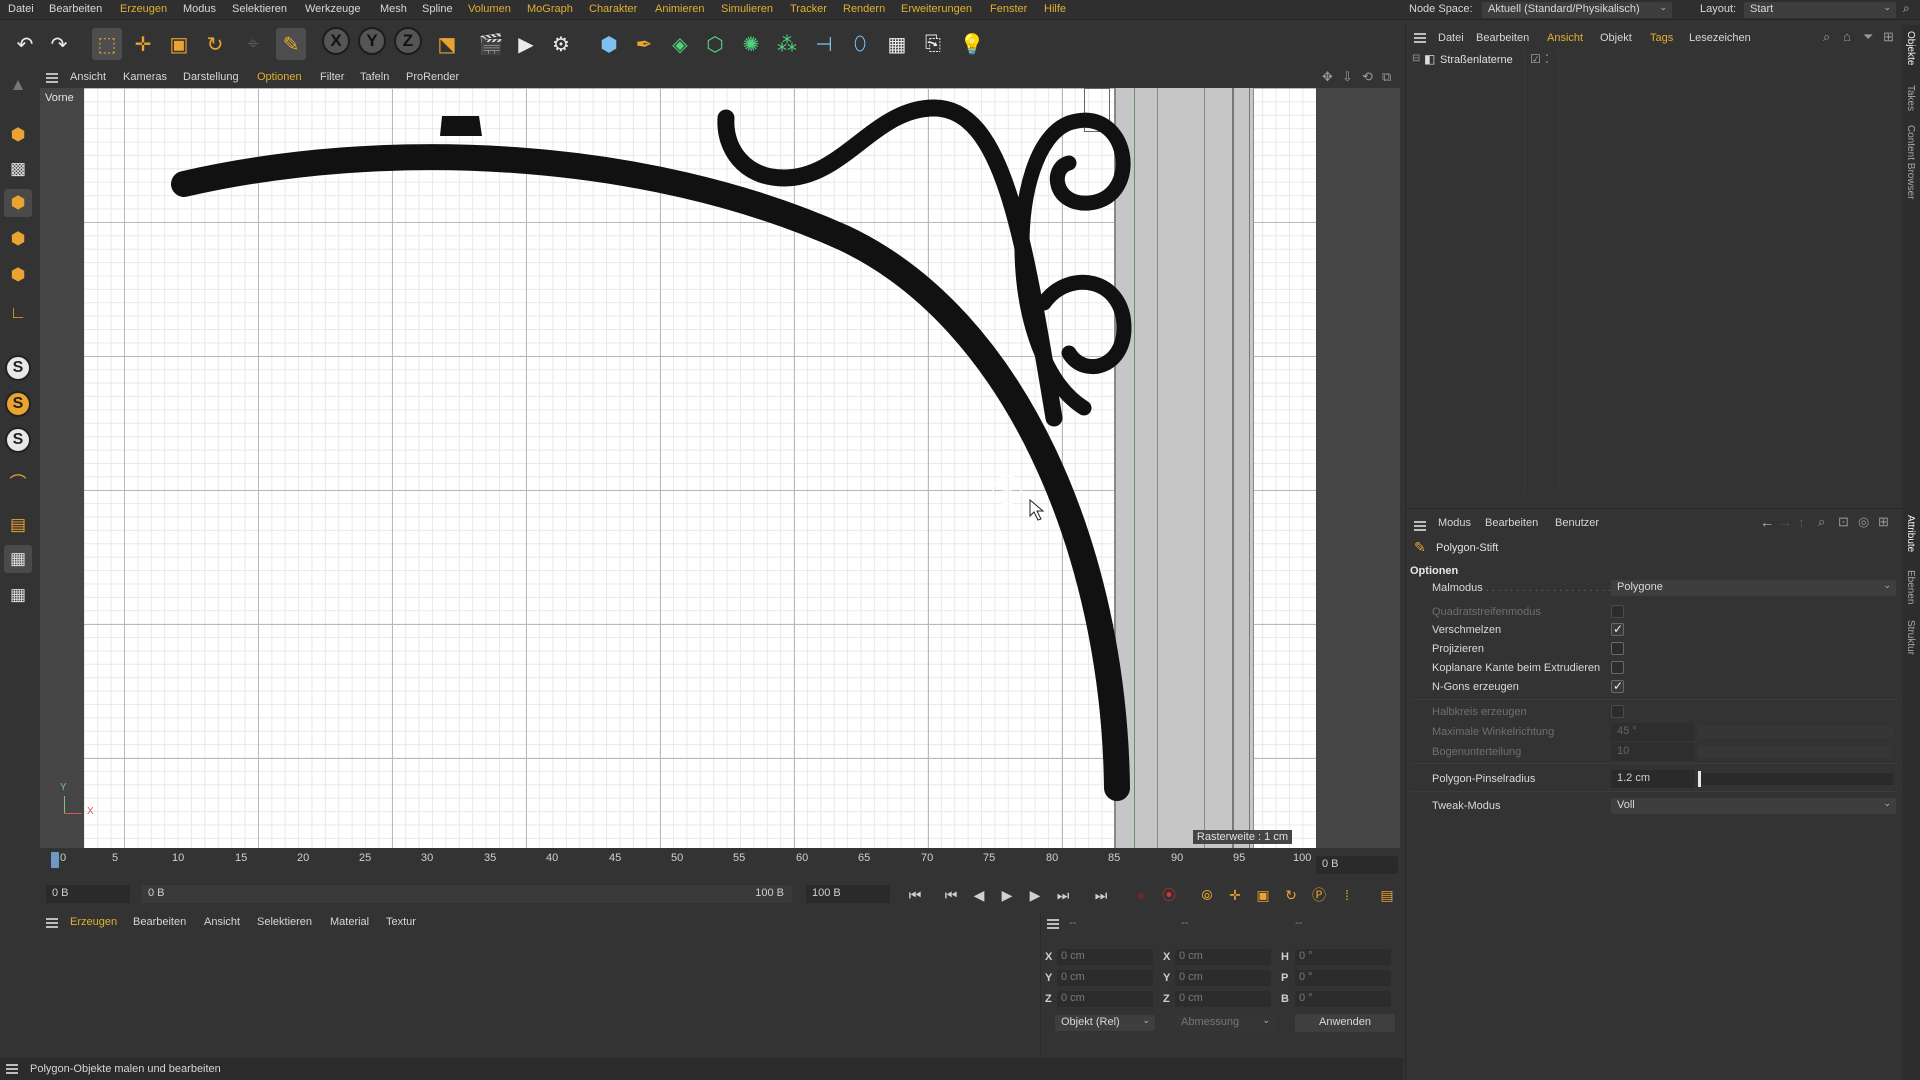  What do you see at coordinates (1169, 895) in the screenshot?
I see `autokey-icon: ⦿` at bounding box center [1169, 895].